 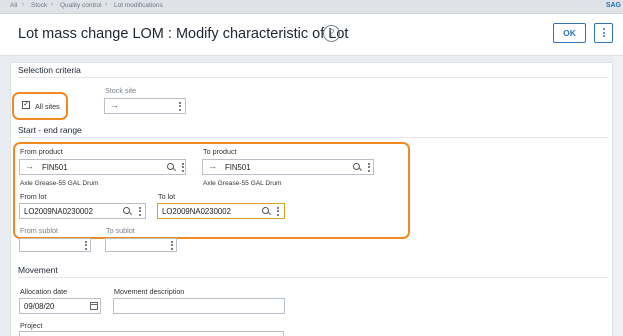 I want to click on all-sites-checkbox: ✓, so click(x=26, y=105).